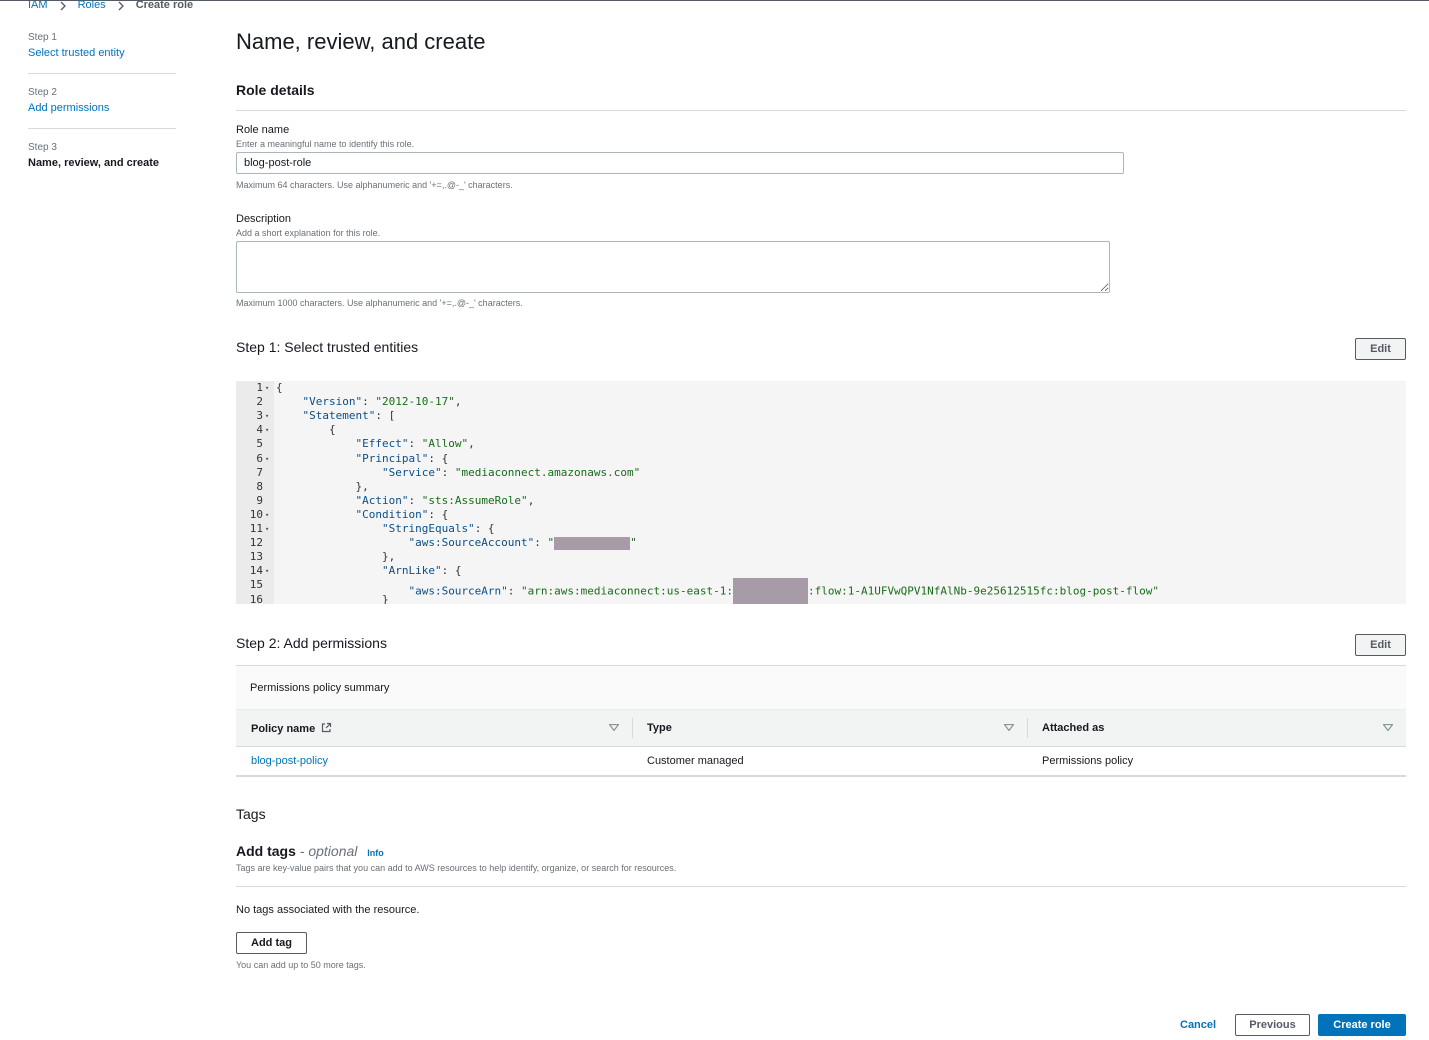 This screenshot has height=1040, width=1429. I want to click on policy-name-cell: blog-post-policy, so click(289, 761).